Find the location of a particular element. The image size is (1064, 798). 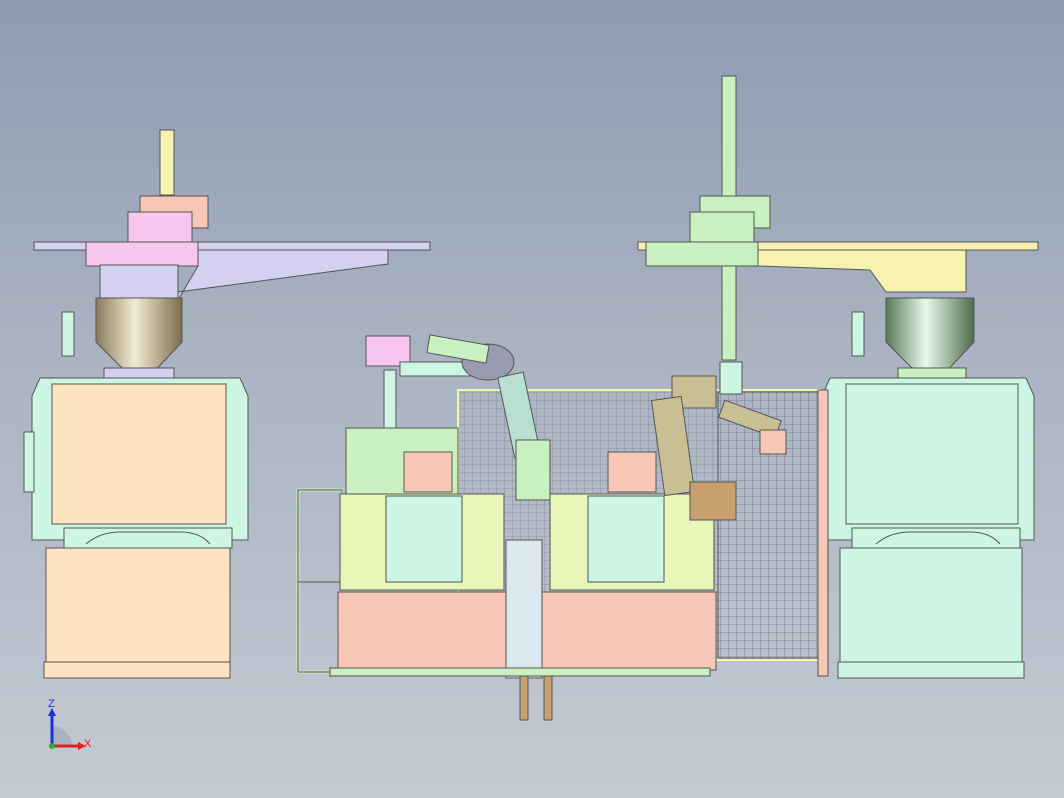

z-axis-label: Z is located at coordinates (51, 704).